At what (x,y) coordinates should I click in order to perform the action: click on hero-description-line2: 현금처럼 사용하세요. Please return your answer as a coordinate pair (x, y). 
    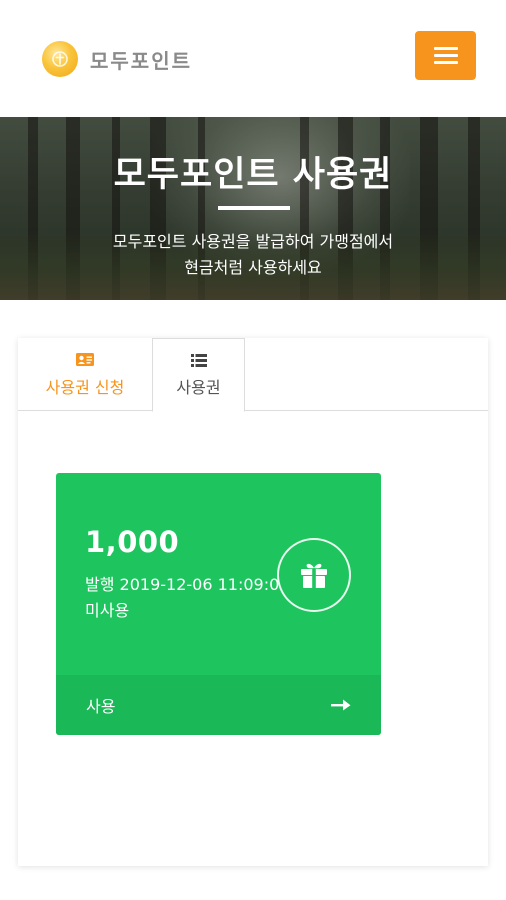
    Looking at the image, I should click on (253, 267).